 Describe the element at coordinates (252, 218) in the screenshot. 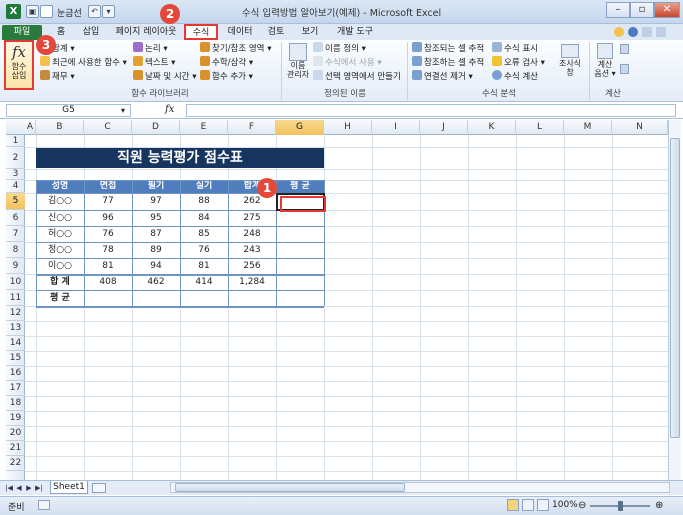

I see `table-cell: 275` at that location.